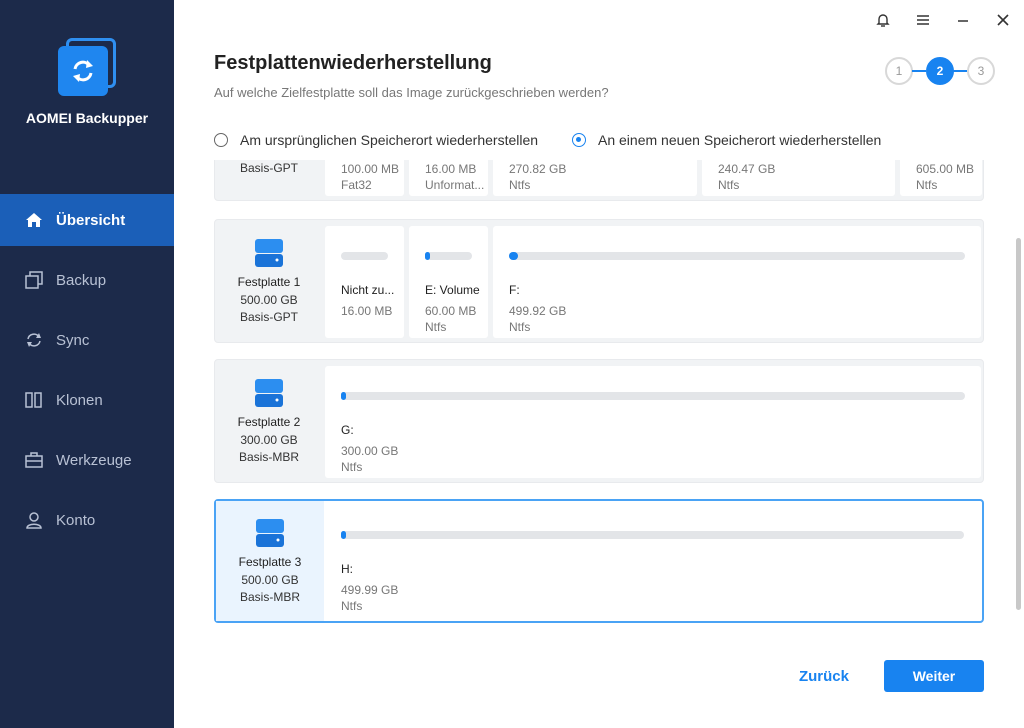  Describe the element at coordinates (34, 460) in the screenshot. I see `tools-icon` at that location.